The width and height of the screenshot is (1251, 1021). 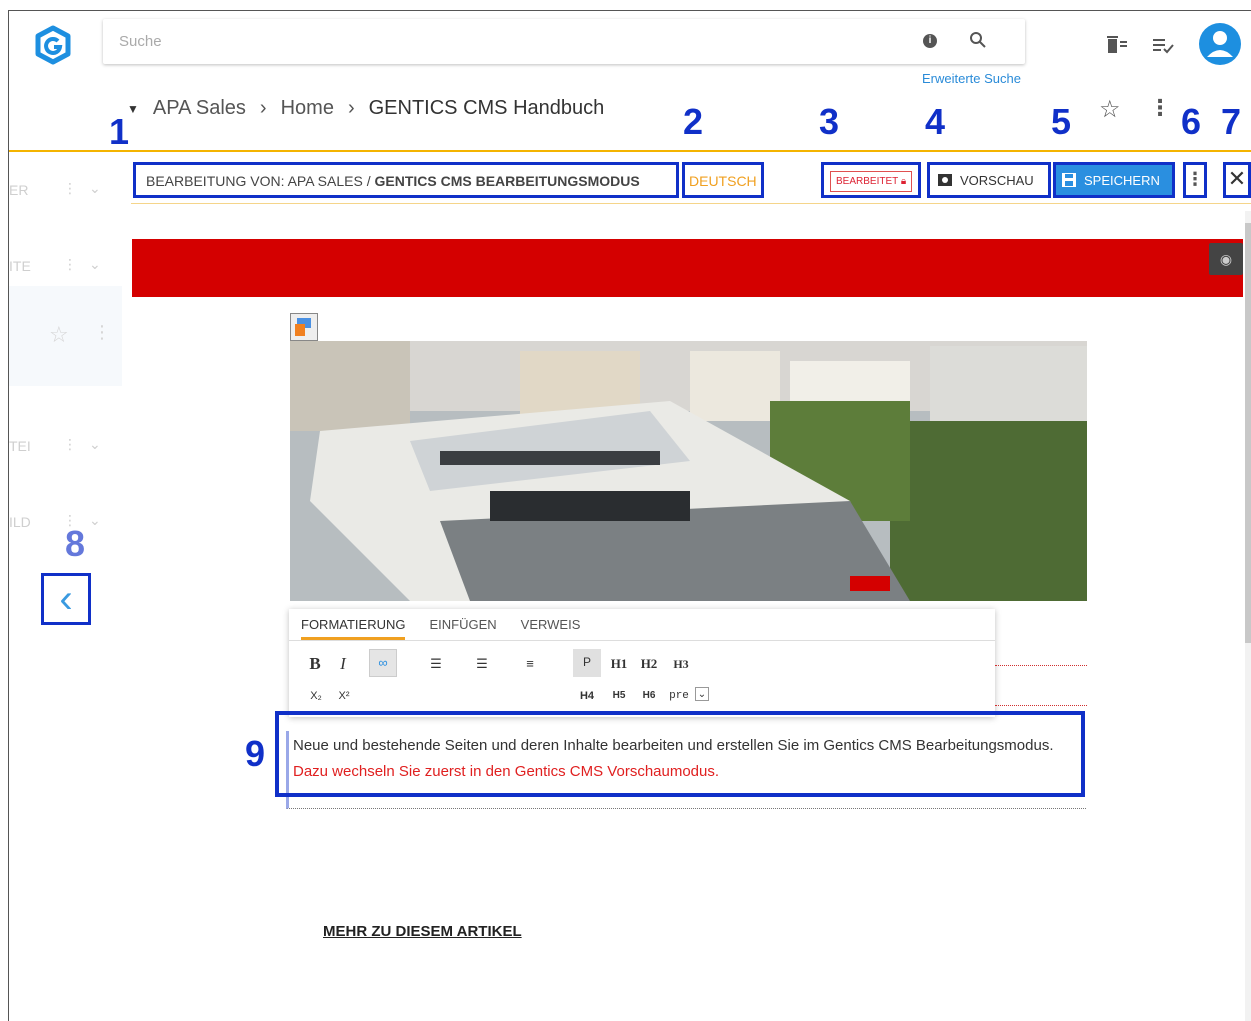 I want to click on page-header-banner, so click(x=687, y=268).